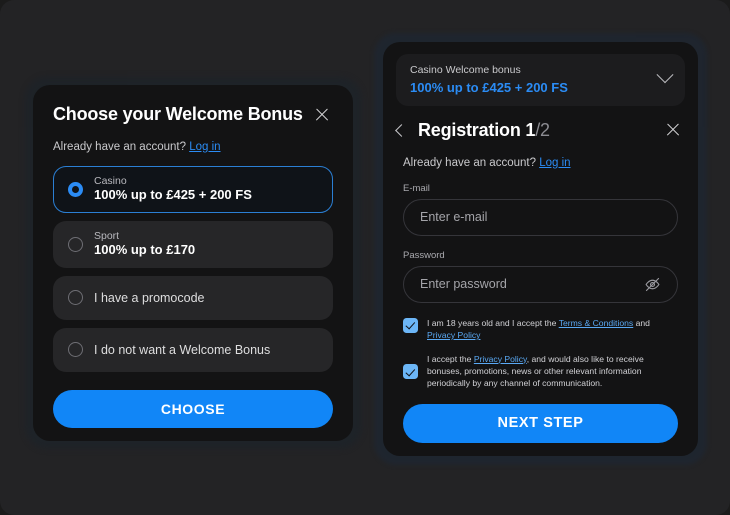  Describe the element at coordinates (554, 163) in the screenshot. I see `right-login-link: Log in` at that location.